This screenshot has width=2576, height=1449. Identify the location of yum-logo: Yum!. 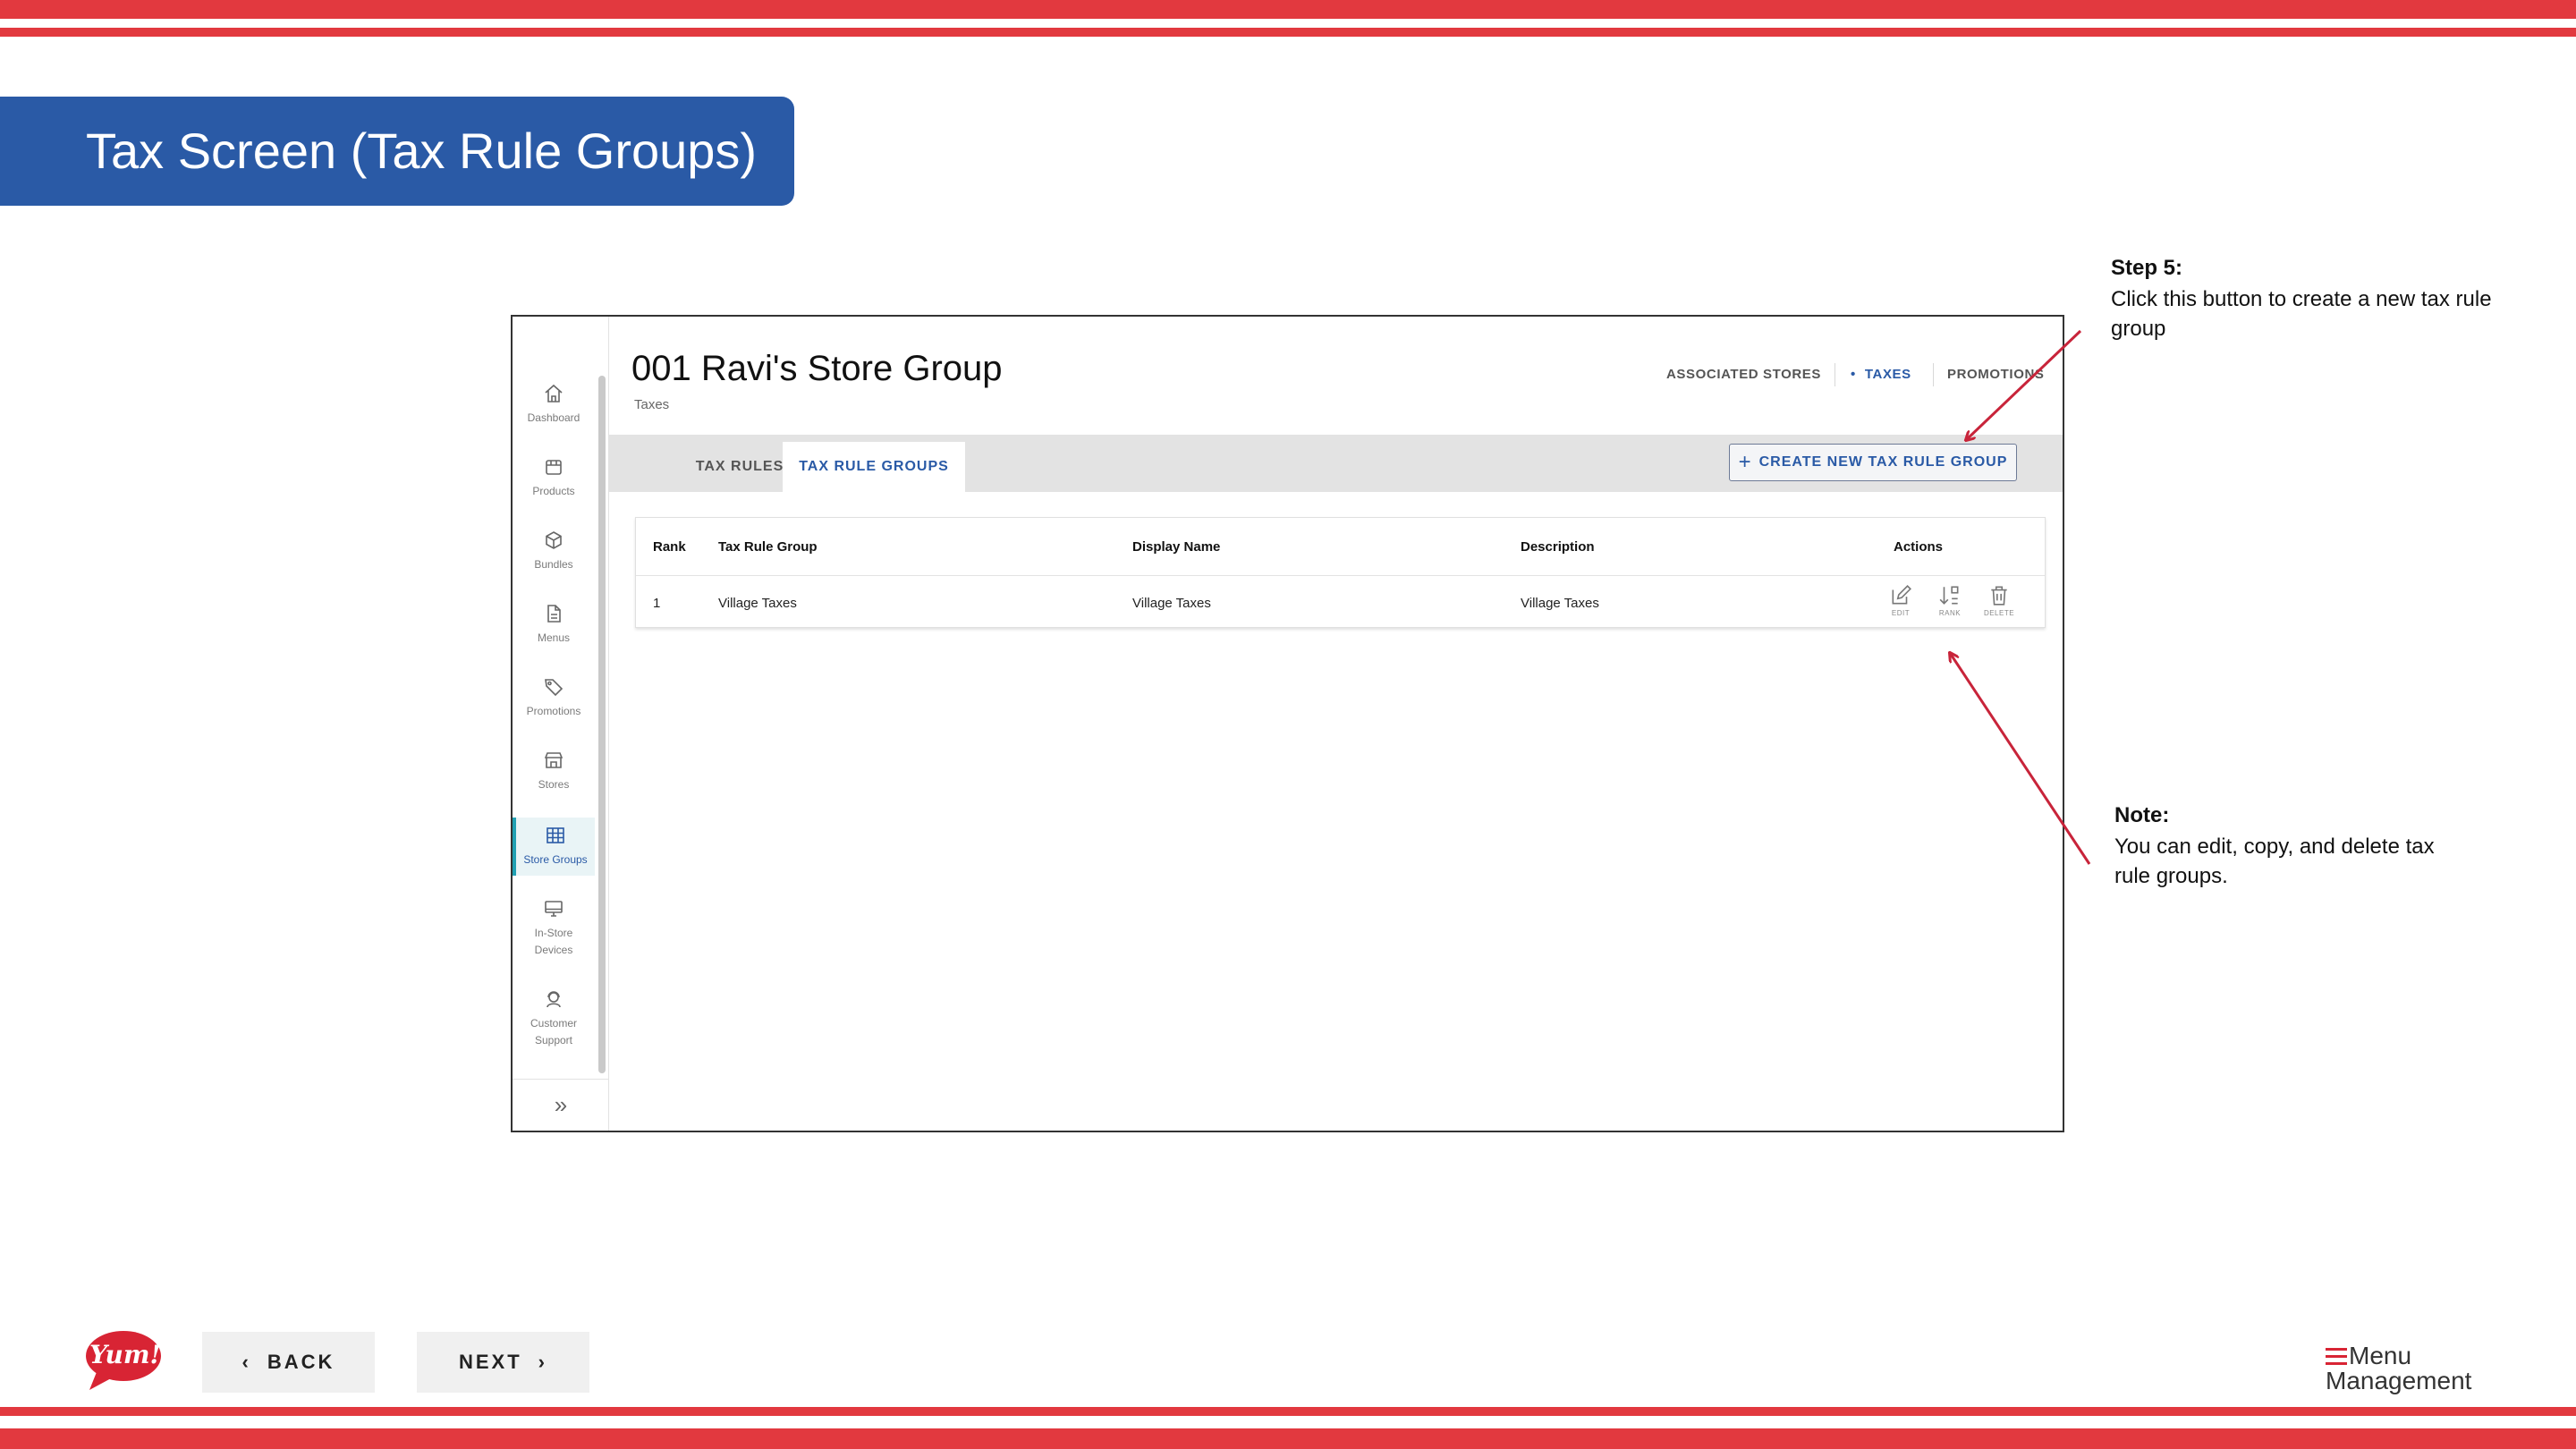
(124, 1359).